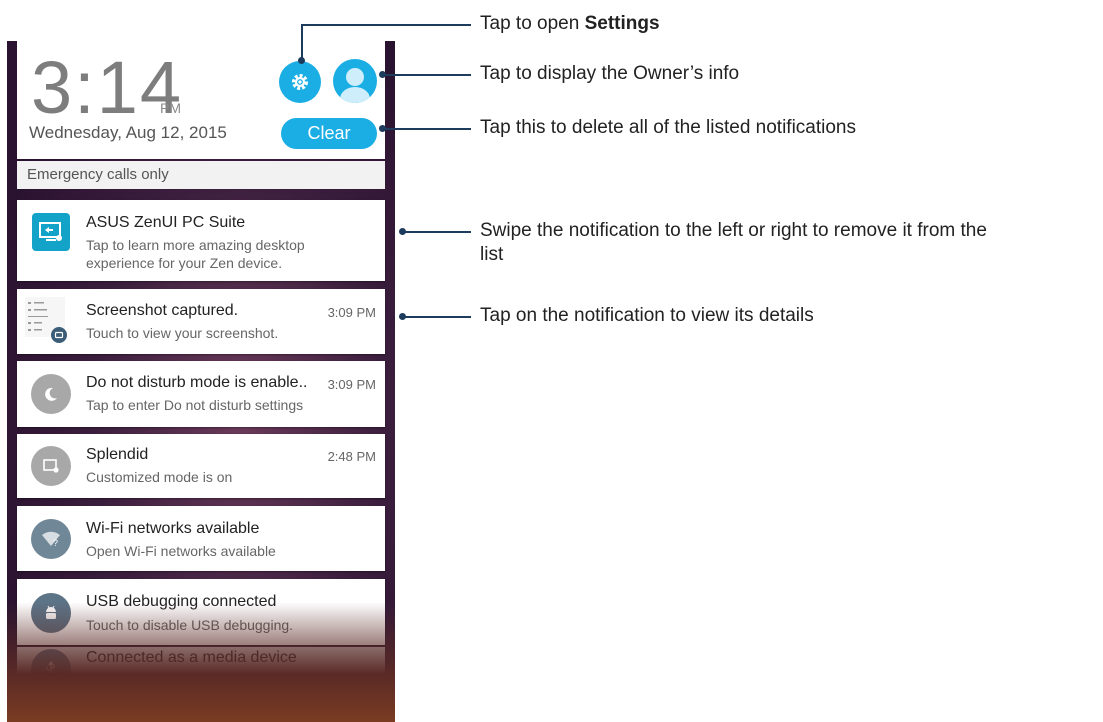 The width and height of the screenshot is (1103, 722). I want to click on owner-avatar-button, so click(355, 81).